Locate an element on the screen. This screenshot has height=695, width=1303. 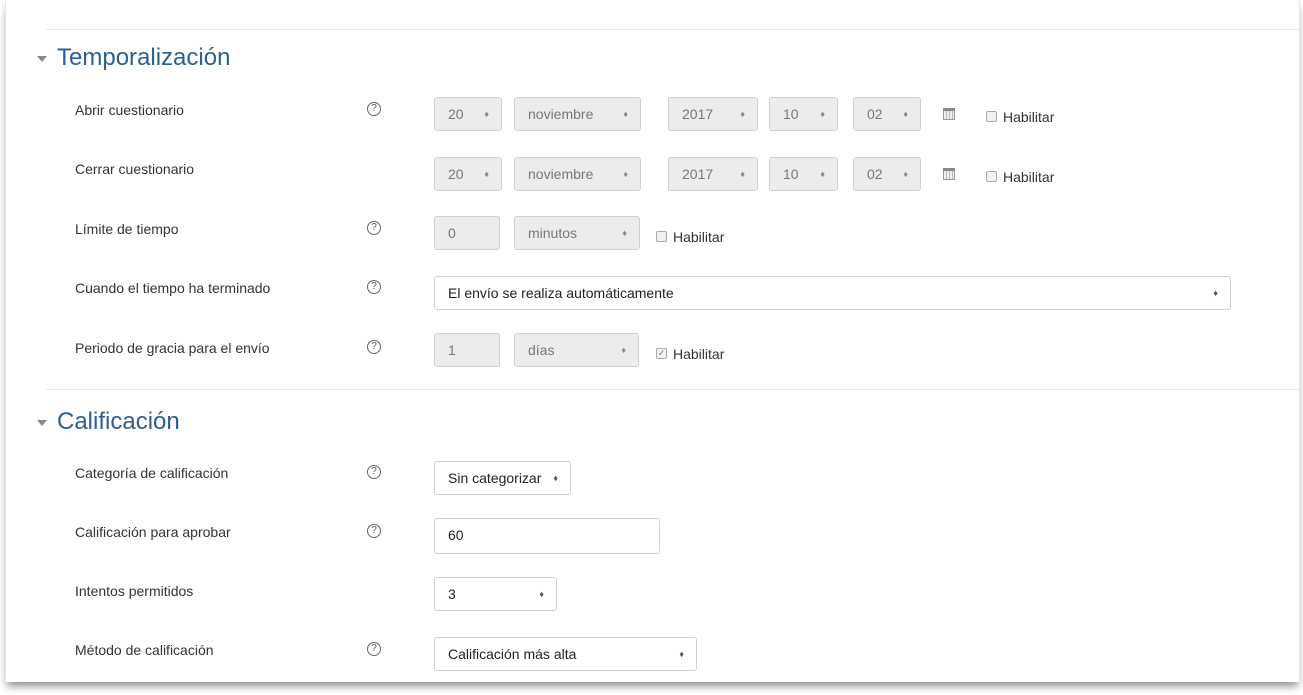
close-month-select: noviembre is located at coordinates (577, 174).